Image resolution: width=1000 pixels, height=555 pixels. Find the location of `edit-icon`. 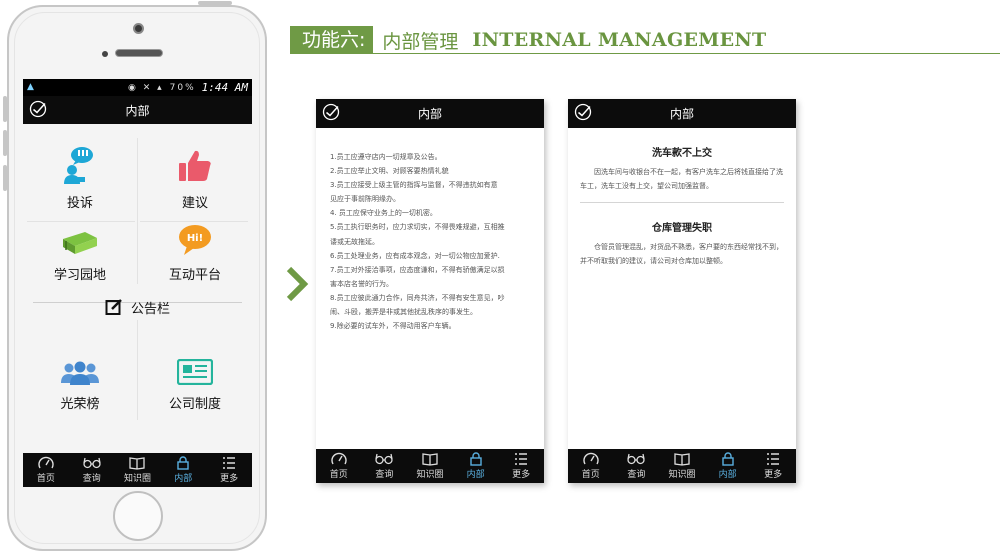

edit-icon is located at coordinates (113, 307).